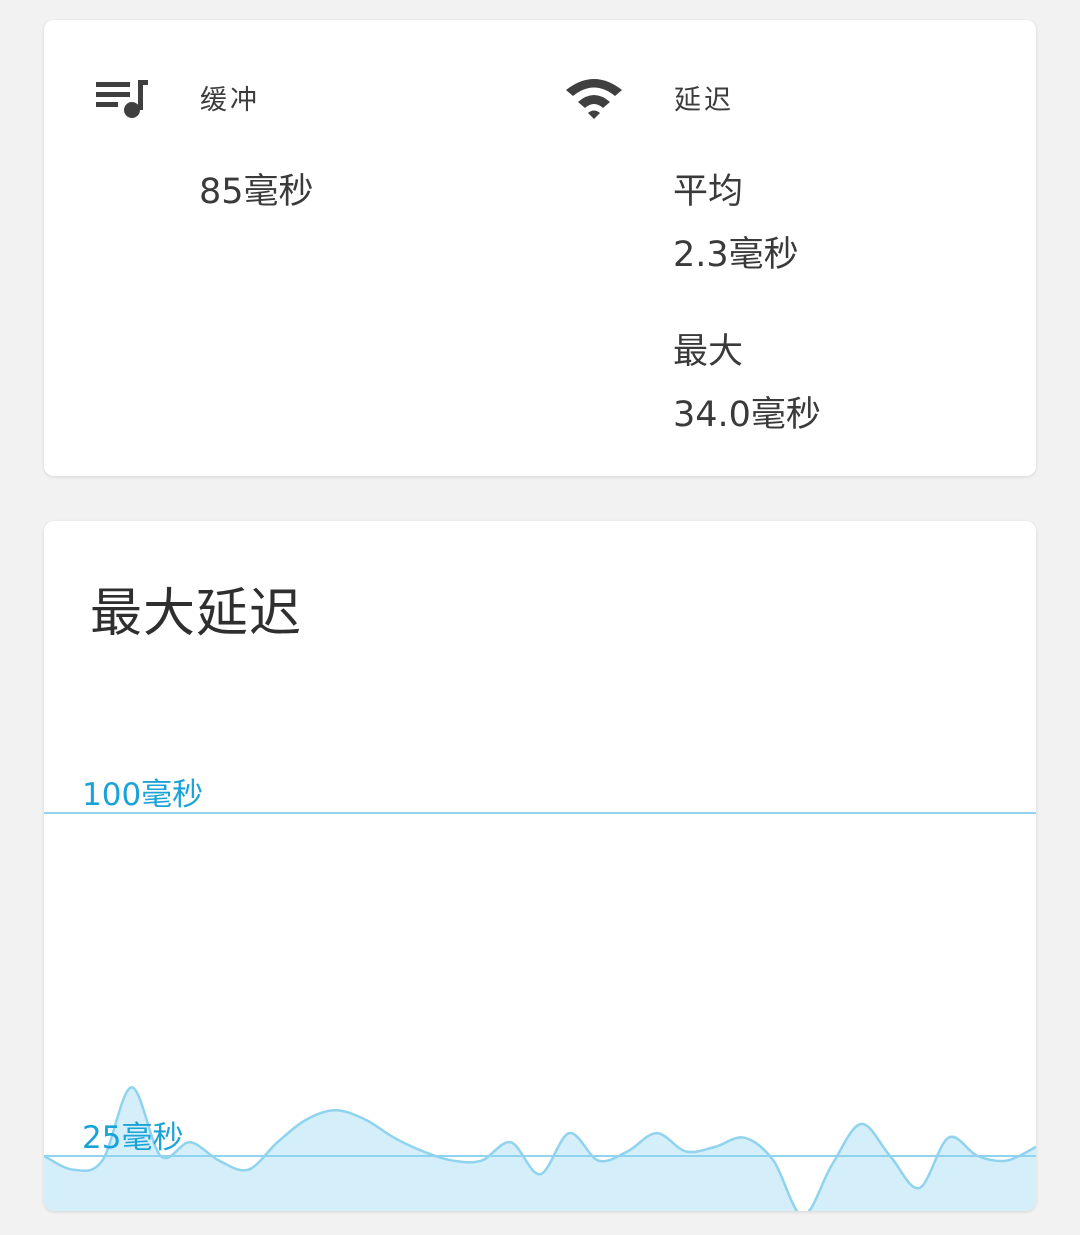 This screenshot has width=1080, height=1235. What do you see at coordinates (123, 98) in the screenshot?
I see `playlist-music-icon` at bounding box center [123, 98].